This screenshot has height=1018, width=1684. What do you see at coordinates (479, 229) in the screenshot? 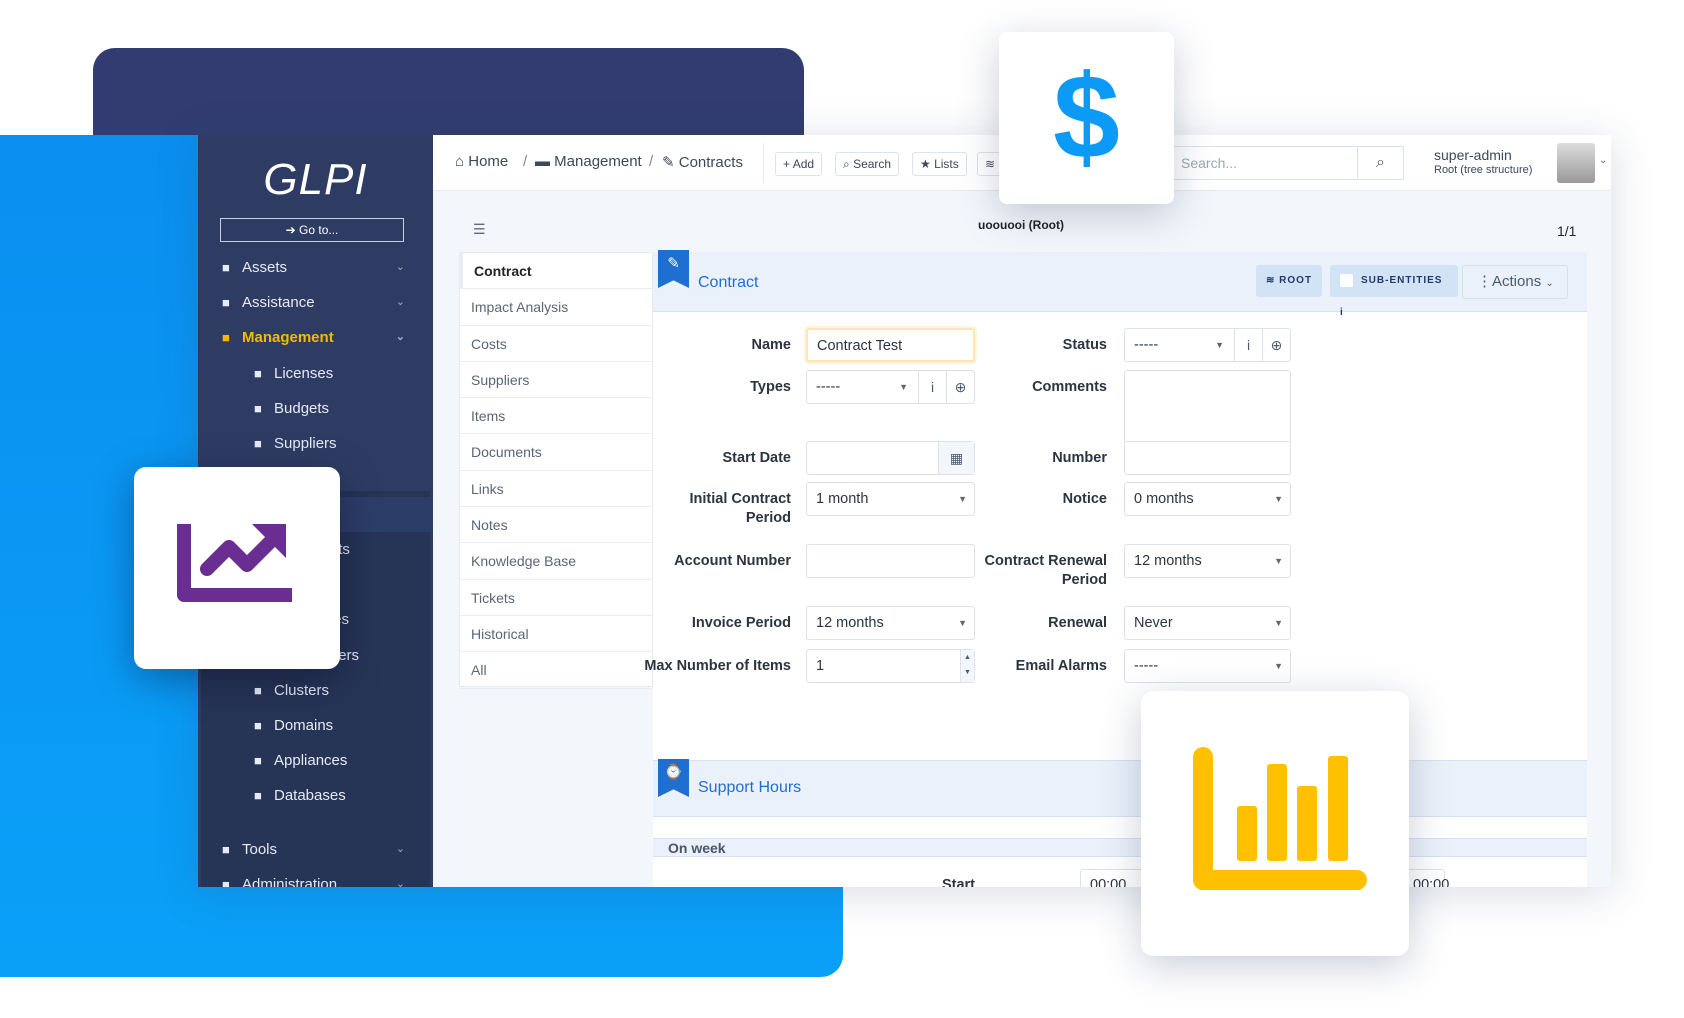
I see `list-view-icon: ☰` at bounding box center [479, 229].